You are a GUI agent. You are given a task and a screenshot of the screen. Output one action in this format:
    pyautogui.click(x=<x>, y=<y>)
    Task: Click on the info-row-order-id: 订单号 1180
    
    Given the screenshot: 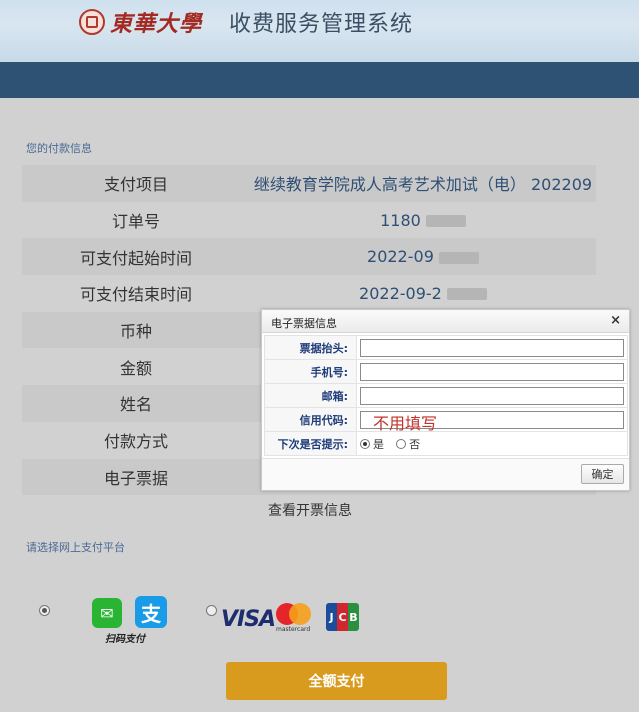 What is the action you would take?
    pyautogui.click(x=309, y=220)
    